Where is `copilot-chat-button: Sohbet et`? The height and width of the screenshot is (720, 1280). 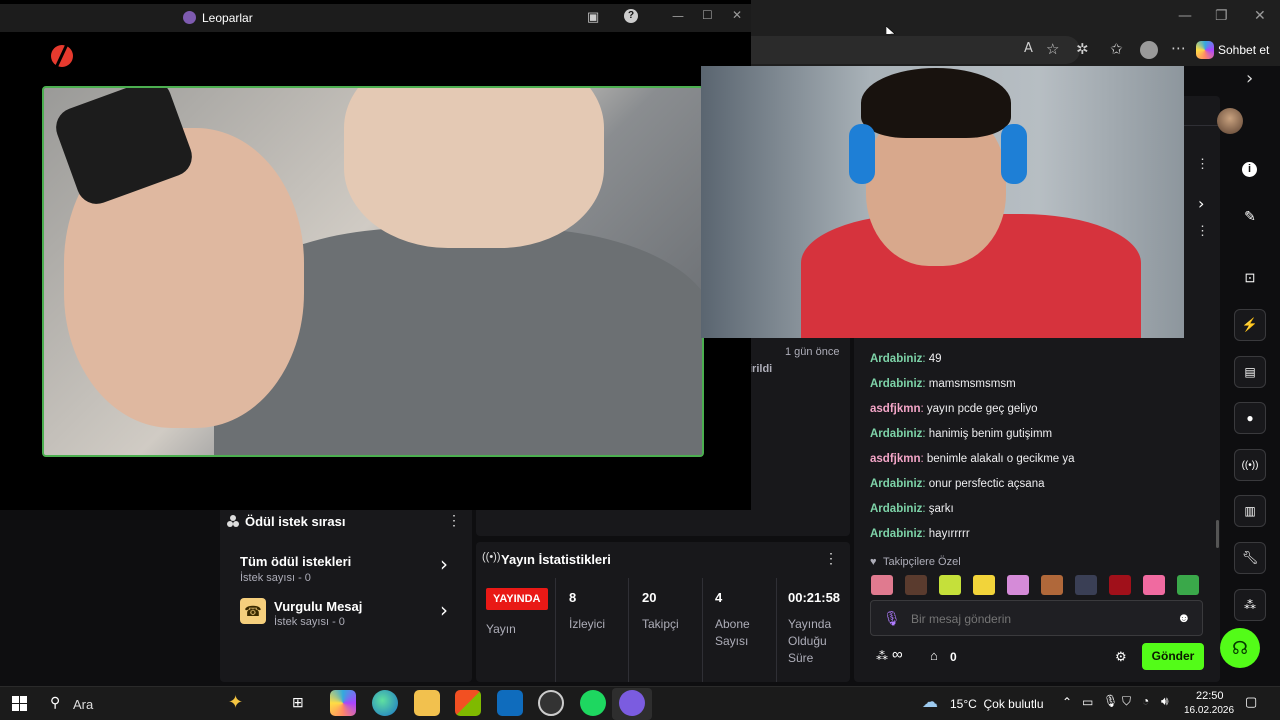 copilot-chat-button: Sohbet et is located at coordinates (1236, 50).